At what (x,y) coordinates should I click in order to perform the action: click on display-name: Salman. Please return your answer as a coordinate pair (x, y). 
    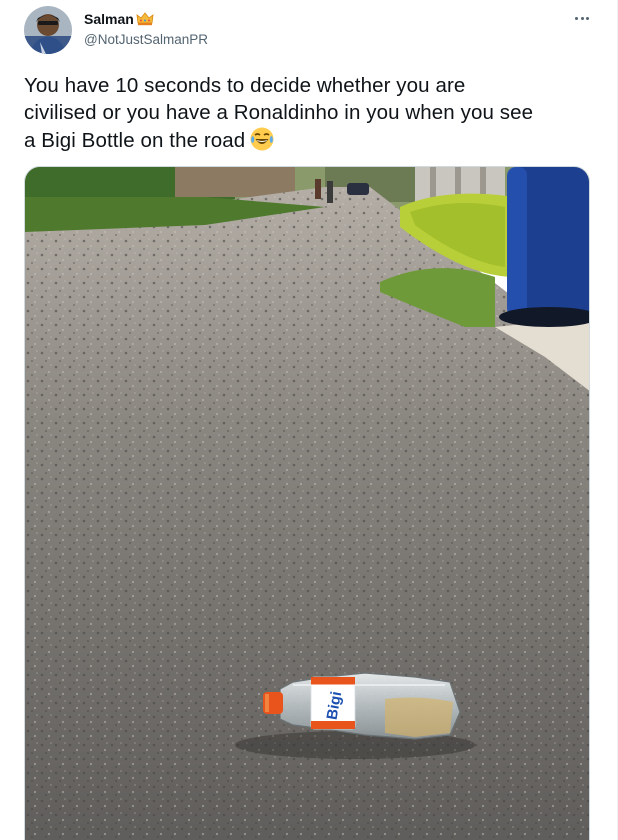
    Looking at the image, I should click on (109, 19).